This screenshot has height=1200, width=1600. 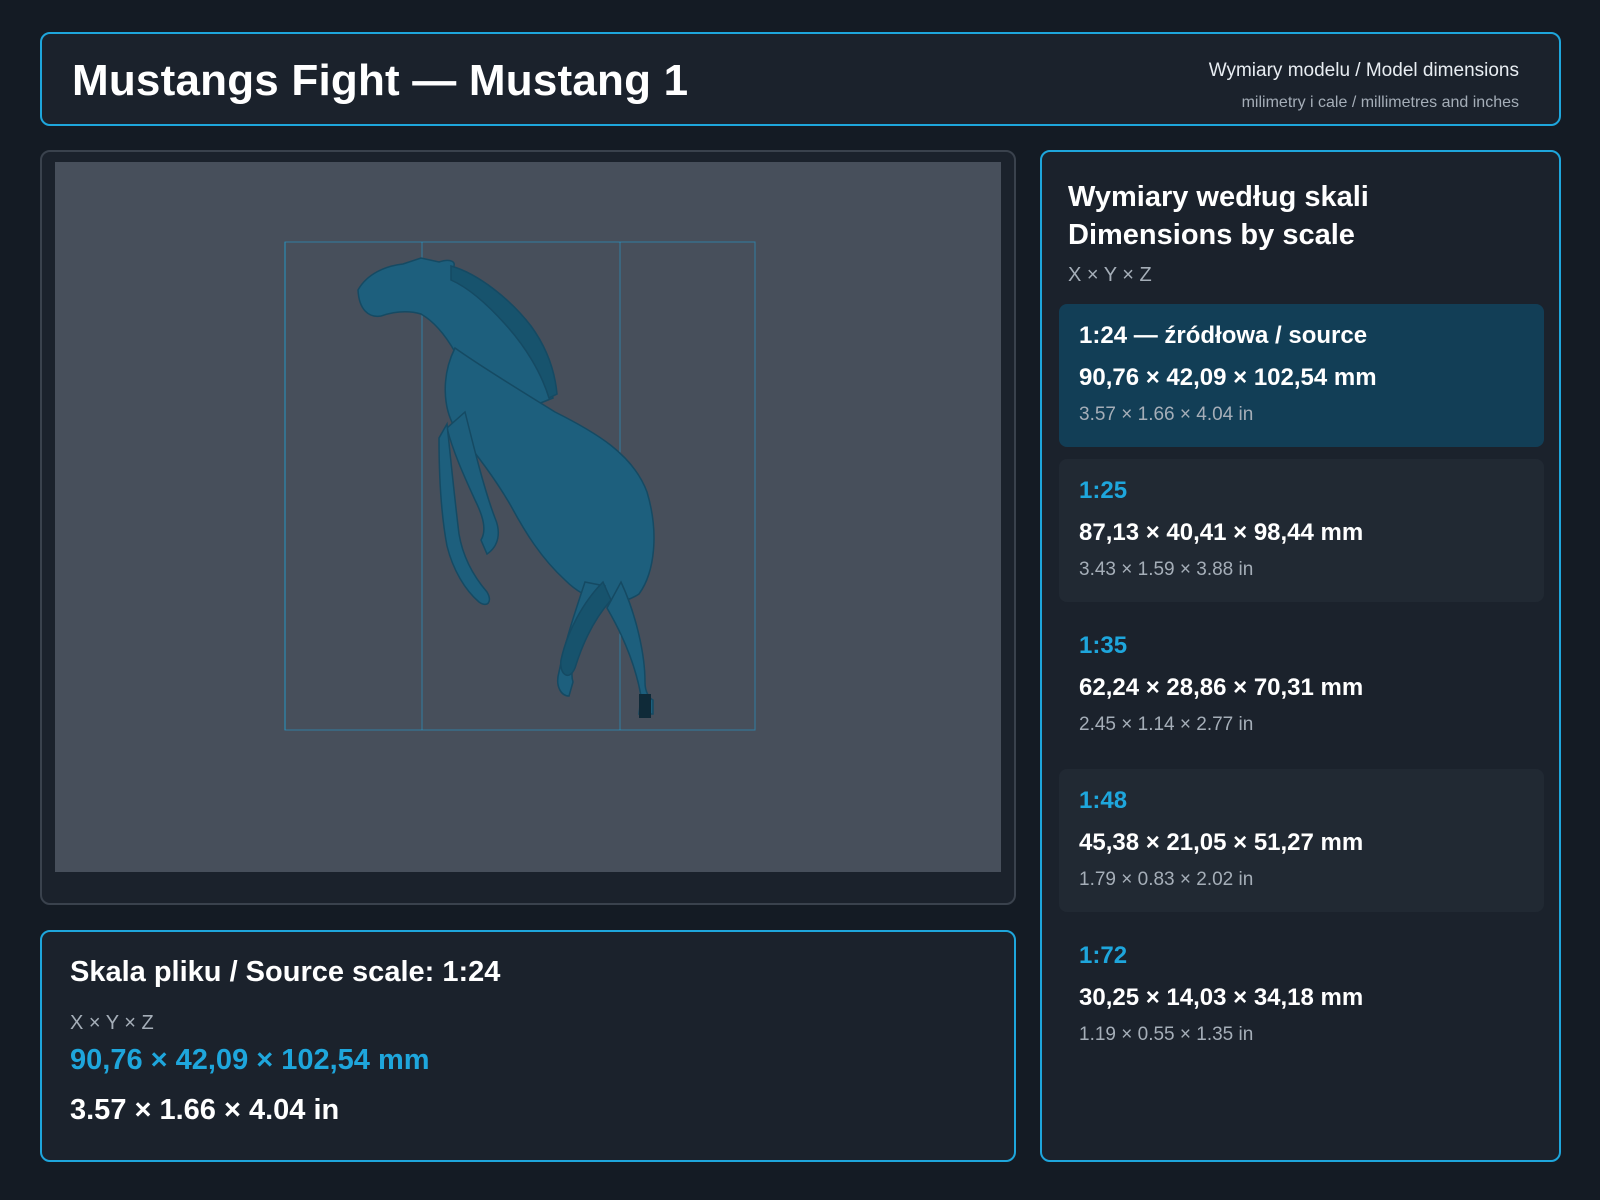 I want to click on model-render, so click(x=520, y=486).